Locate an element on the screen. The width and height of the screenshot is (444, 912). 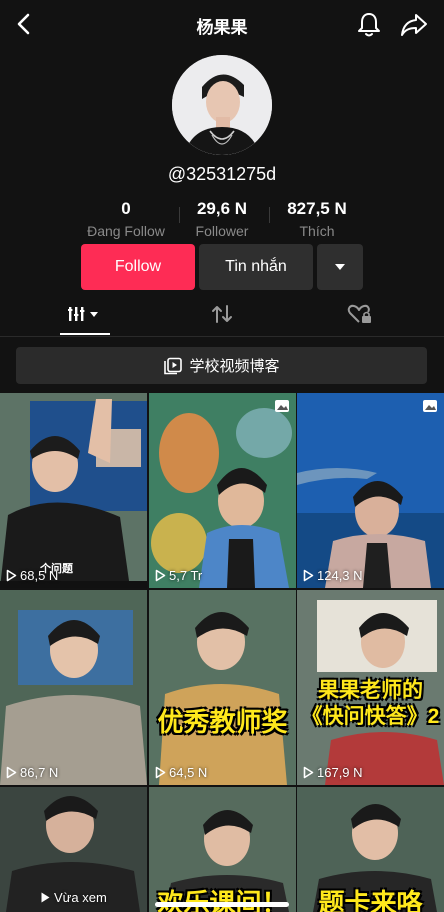
heart-lock-icon is located at coordinates (359, 313).